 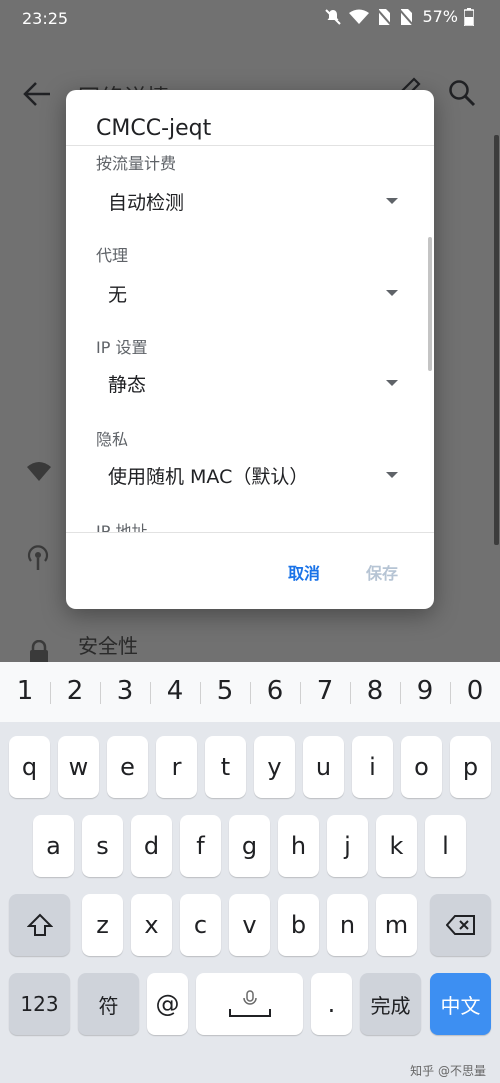 What do you see at coordinates (112, 439) in the screenshot?
I see `privacy-label: 隐私` at bounding box center [112, 439].